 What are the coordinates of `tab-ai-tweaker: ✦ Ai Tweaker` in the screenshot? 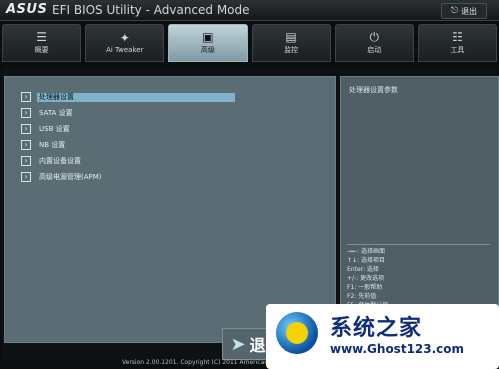 It's located at (125, 43).